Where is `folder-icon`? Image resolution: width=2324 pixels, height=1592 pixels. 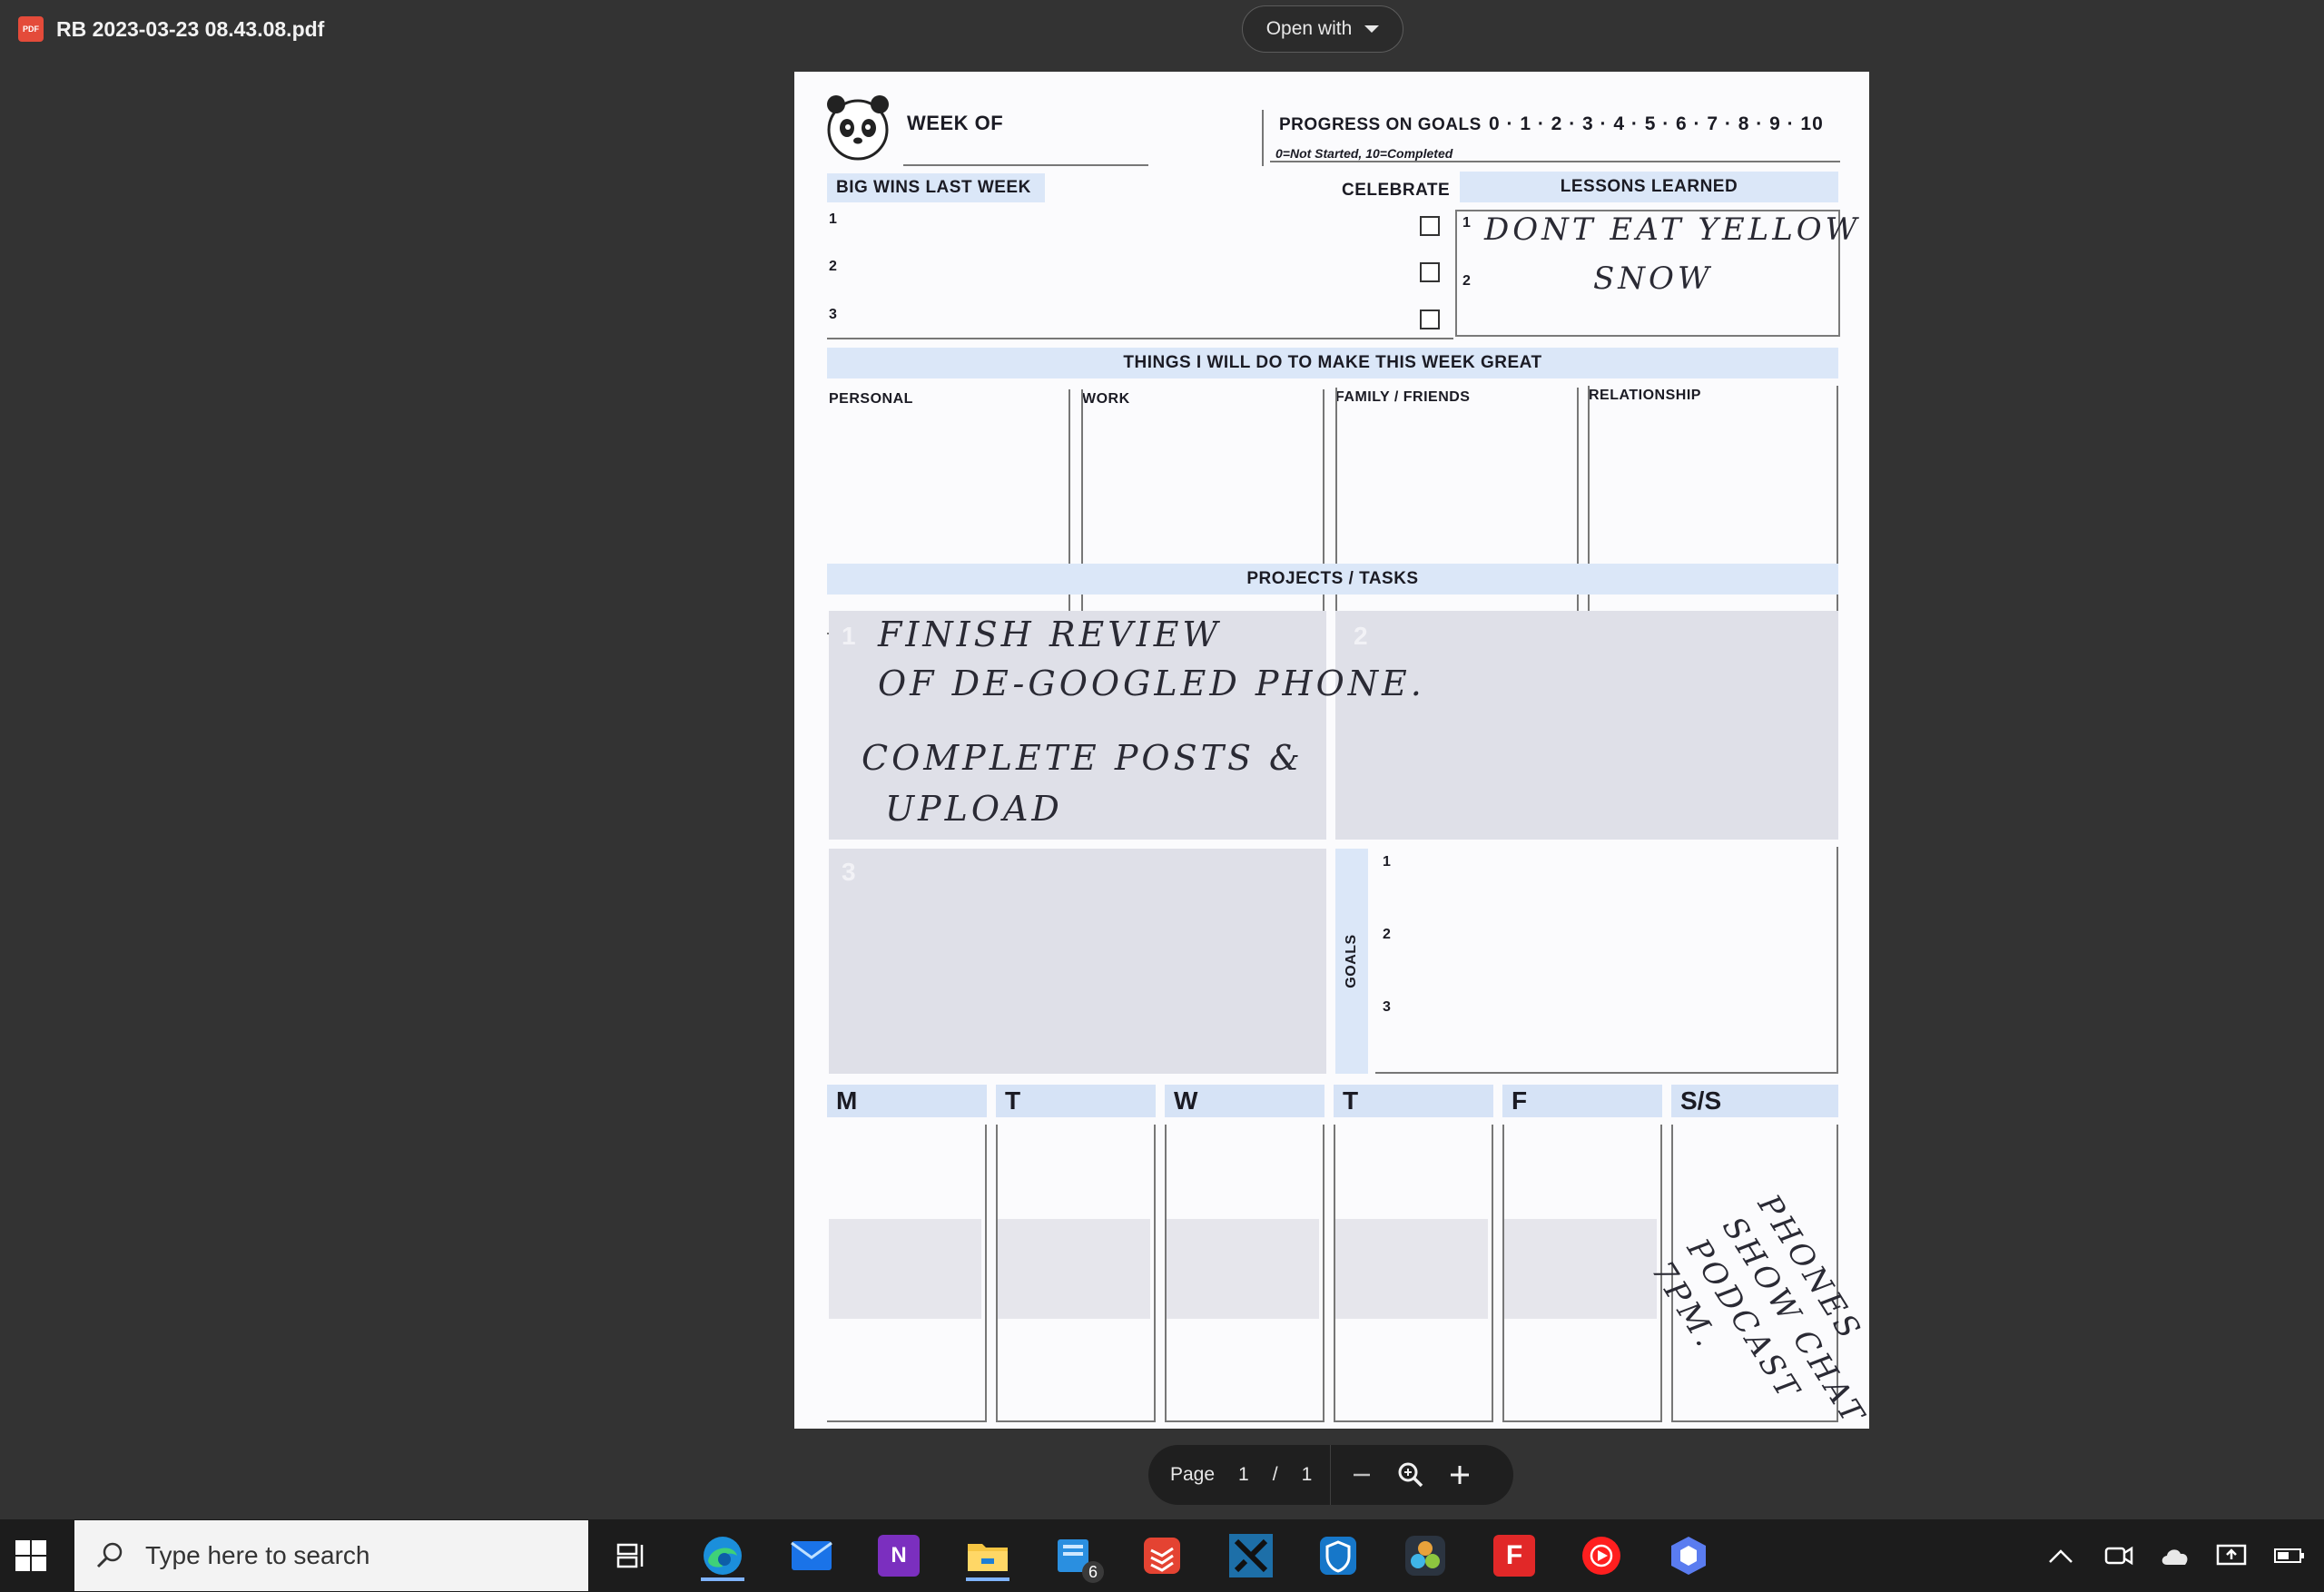
folder-icon is located at coordinates (987, 1555).